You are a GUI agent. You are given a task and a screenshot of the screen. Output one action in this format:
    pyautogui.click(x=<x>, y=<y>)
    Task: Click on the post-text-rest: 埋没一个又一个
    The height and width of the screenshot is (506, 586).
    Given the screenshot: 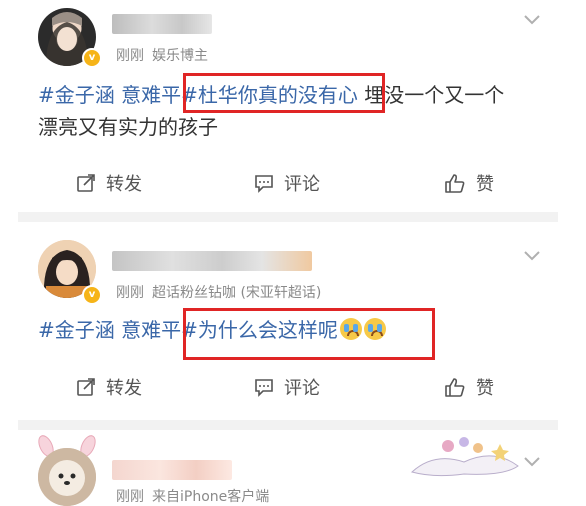 What is the action you would take?
    pyautogui.click(x=434, y=95)
    